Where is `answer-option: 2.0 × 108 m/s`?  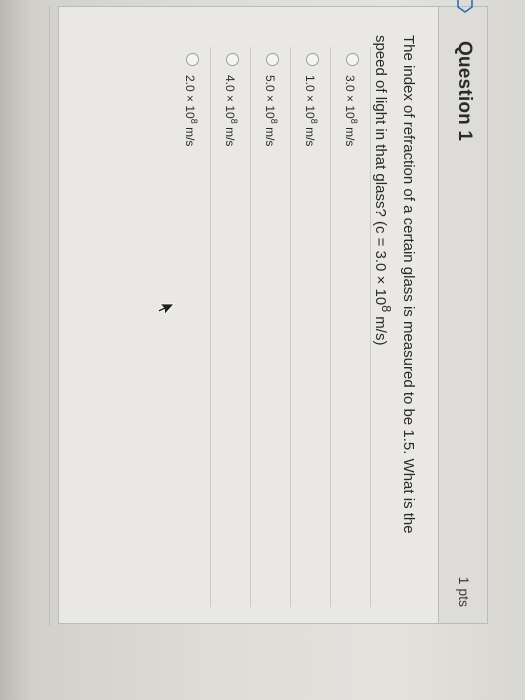 answer-option: 2.0 × 108 m/s is located at coordinates (191, 327).